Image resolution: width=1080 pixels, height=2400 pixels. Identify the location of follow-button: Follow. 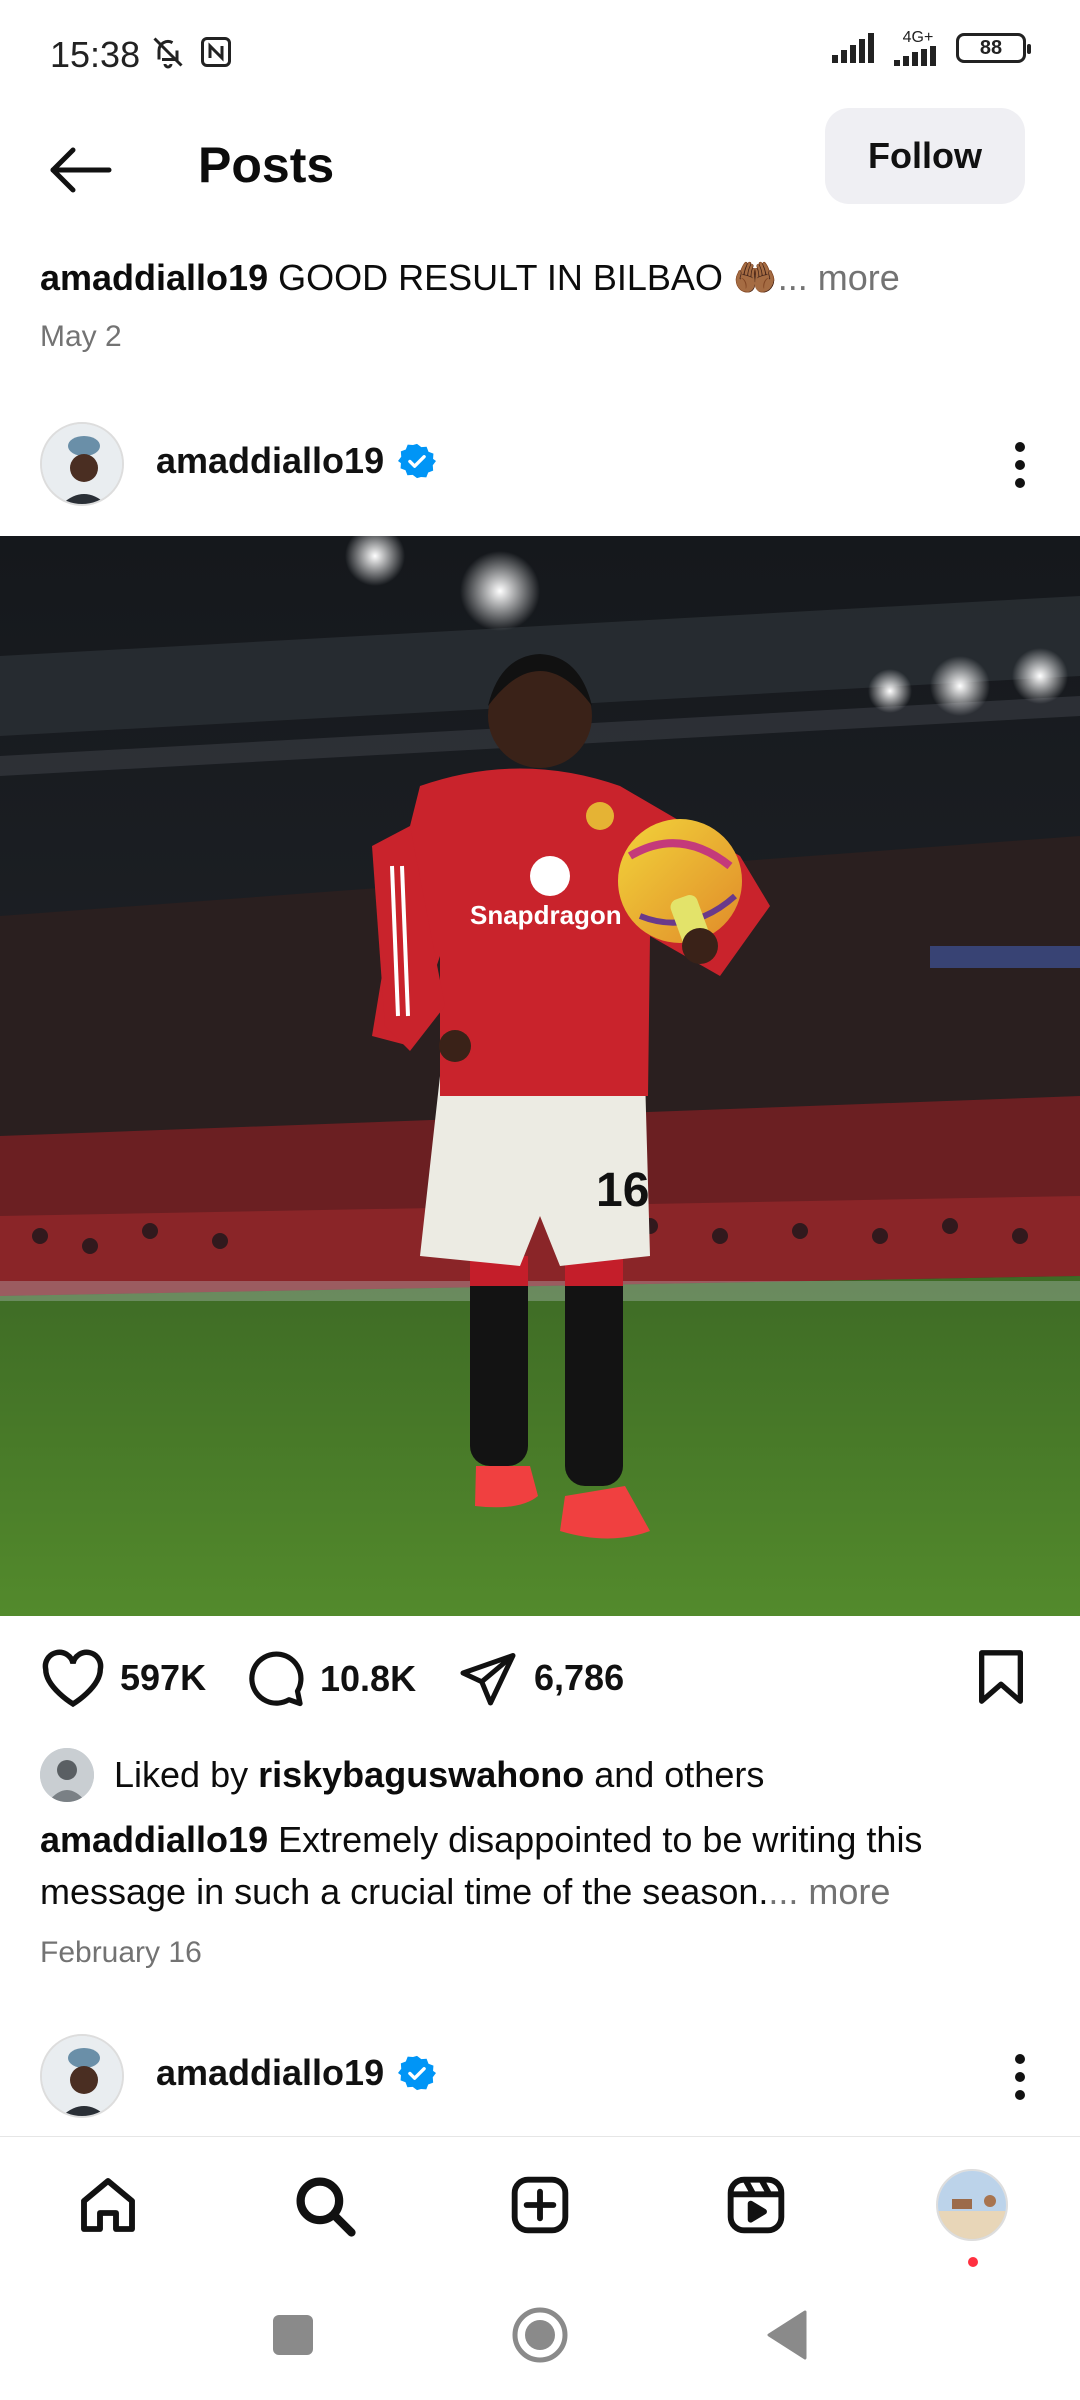
(925, 156).